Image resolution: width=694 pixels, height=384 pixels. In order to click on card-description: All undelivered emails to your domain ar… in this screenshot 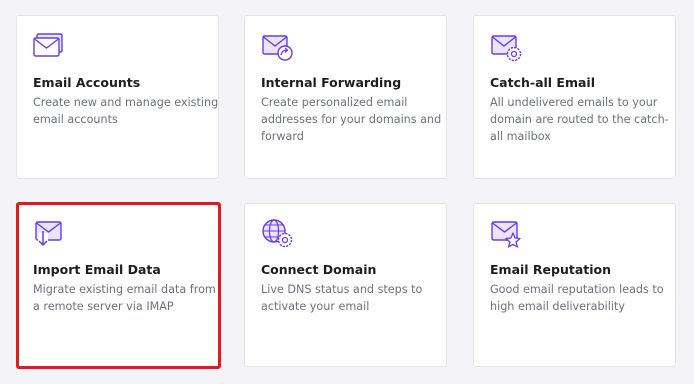, I will do `click(579, 119)`.